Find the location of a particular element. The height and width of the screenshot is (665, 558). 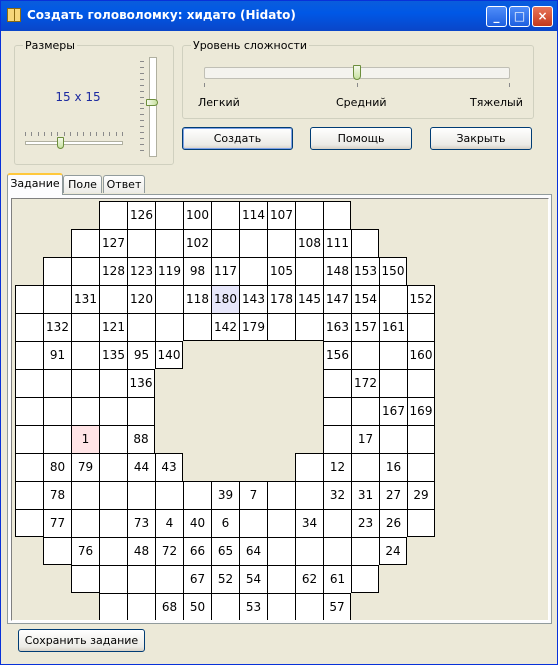

grid-cell: 66 is located at coordinates (197, 551).